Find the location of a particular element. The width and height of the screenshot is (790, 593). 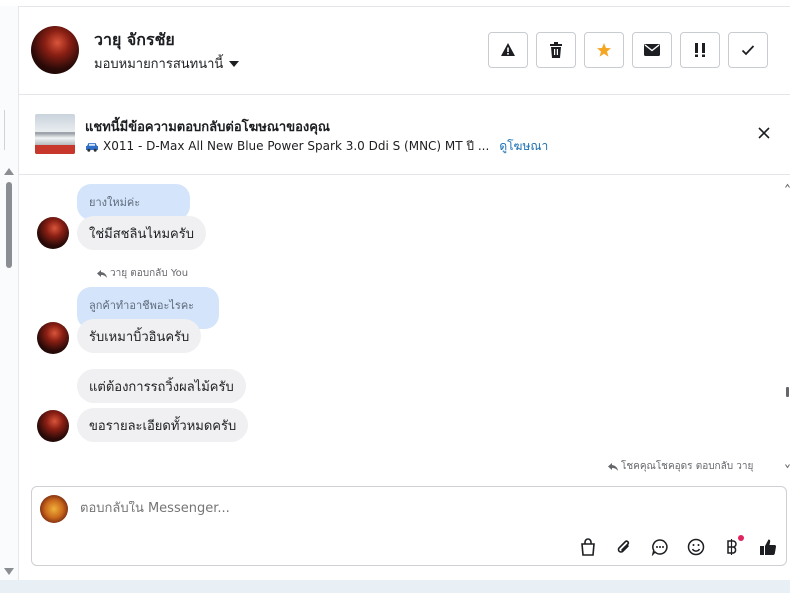

star-icon is located at coordinates (604, 50).